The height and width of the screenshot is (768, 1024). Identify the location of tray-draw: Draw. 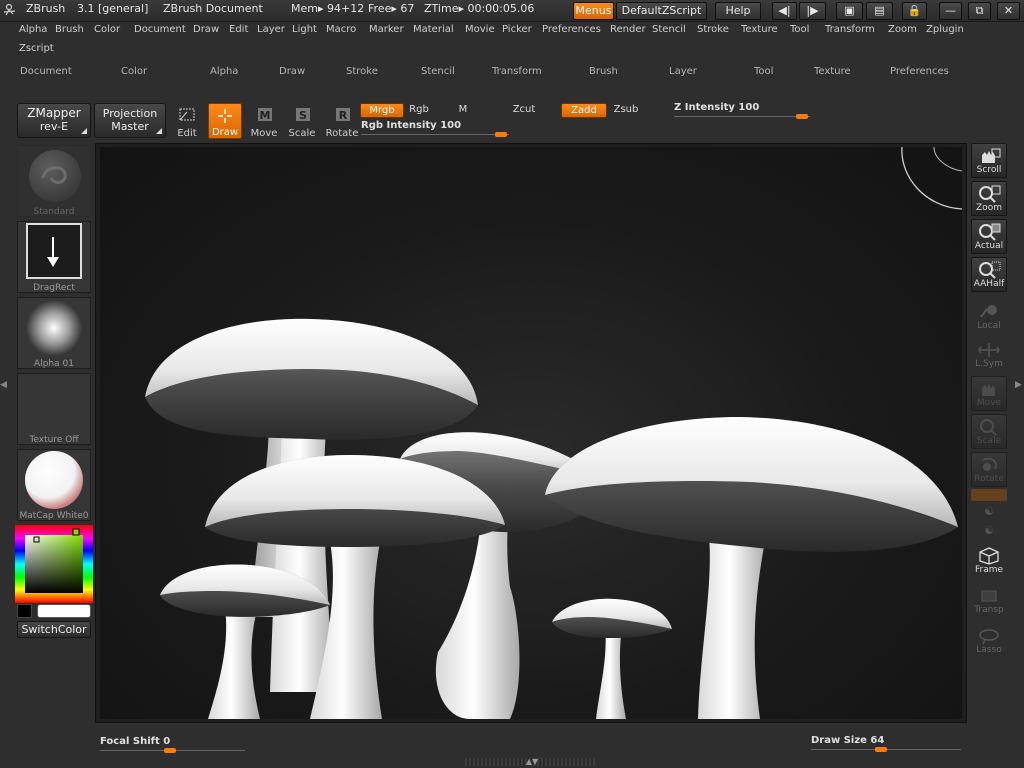
(292, 71).